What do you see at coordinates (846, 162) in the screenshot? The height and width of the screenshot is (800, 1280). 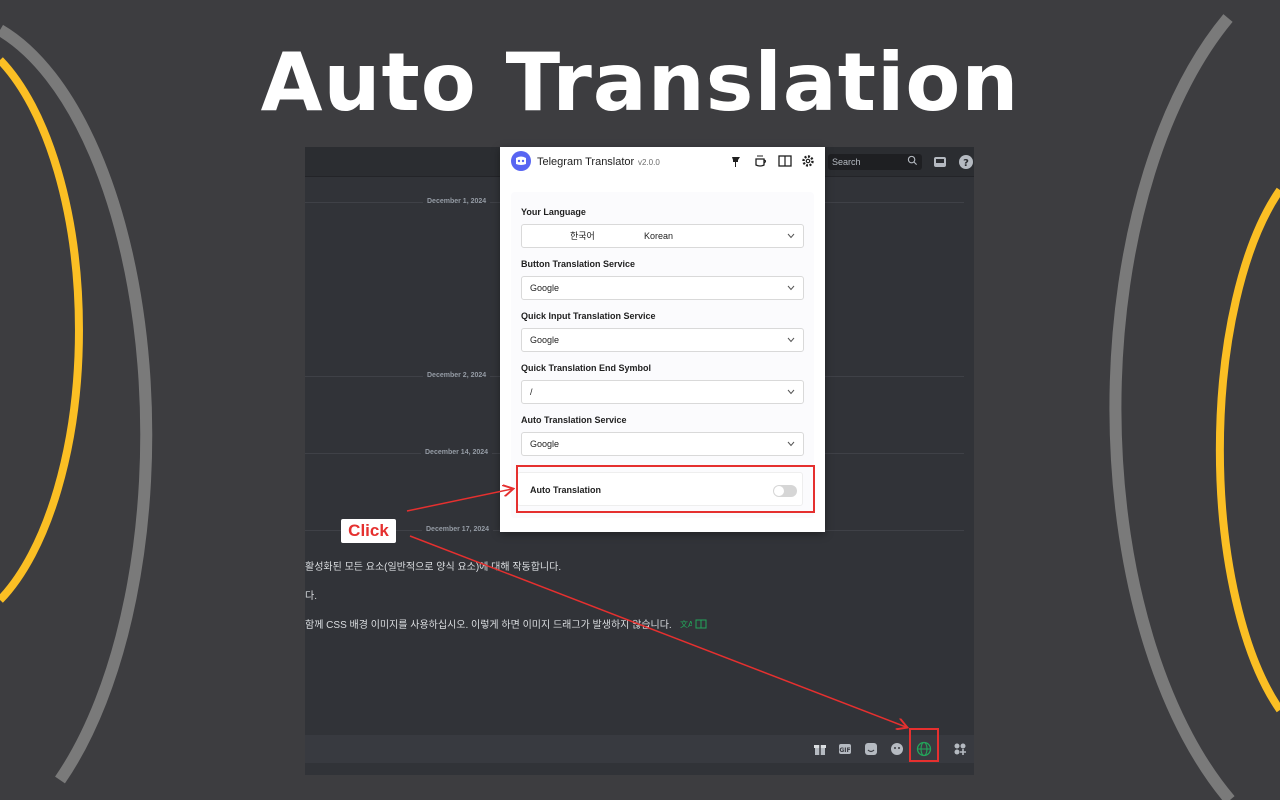 I see `search-placeholder: Search` at bounding box center [846, 162].